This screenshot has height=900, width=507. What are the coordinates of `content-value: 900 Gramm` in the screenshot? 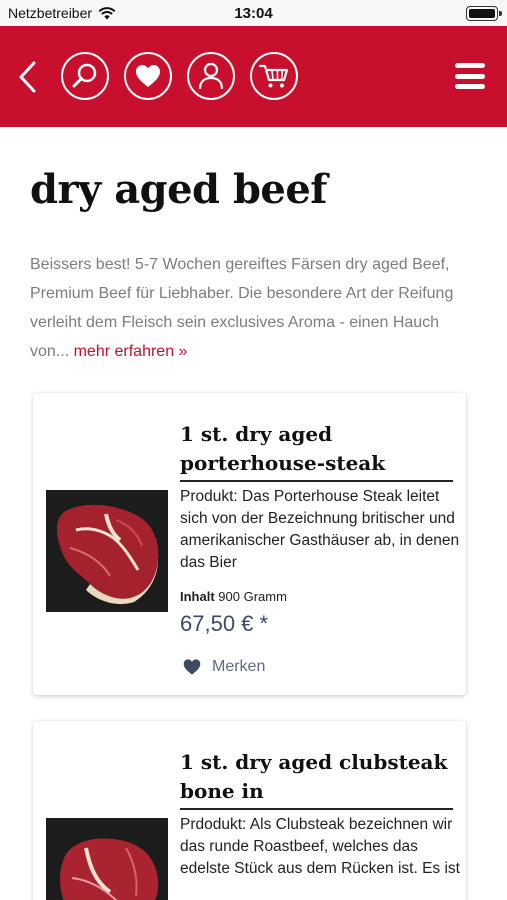 It's located at (252, 596).